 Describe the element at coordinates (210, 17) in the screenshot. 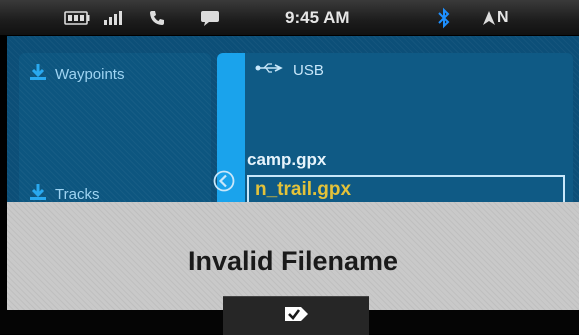

I see `message-icon` at that location.